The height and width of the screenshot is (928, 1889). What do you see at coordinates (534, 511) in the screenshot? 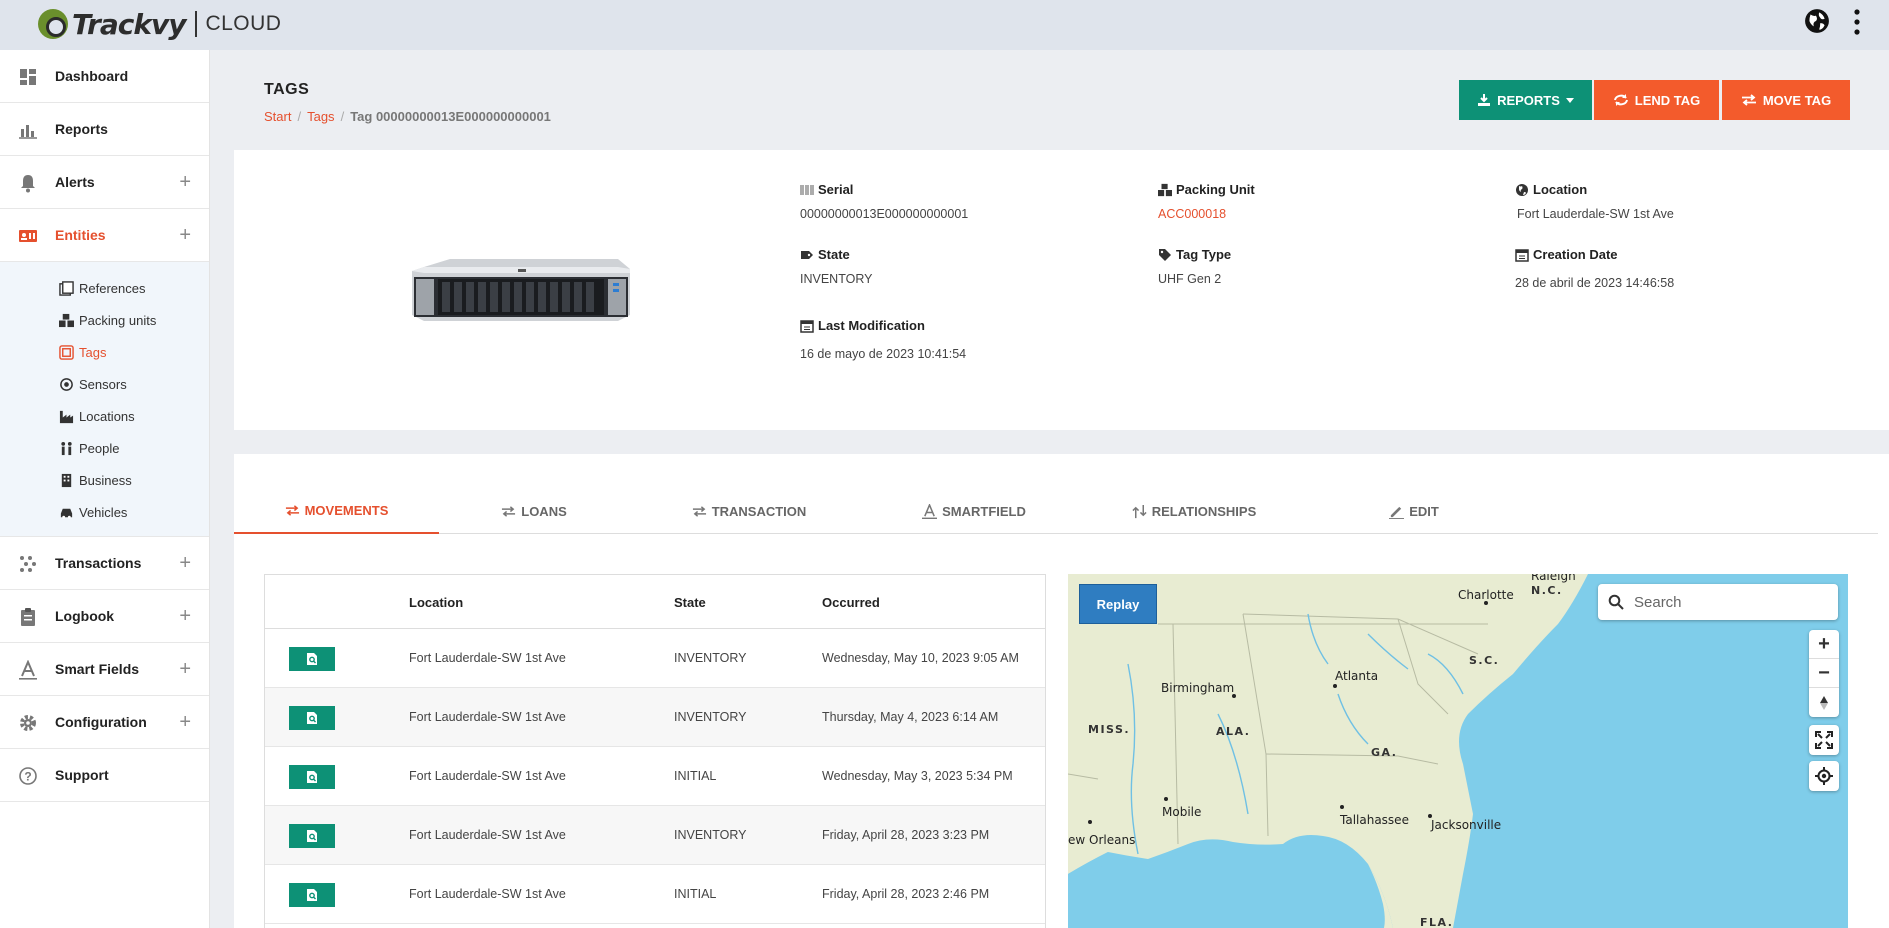
I see `tab-loans: LOANS` at bounding box center [534, 511].